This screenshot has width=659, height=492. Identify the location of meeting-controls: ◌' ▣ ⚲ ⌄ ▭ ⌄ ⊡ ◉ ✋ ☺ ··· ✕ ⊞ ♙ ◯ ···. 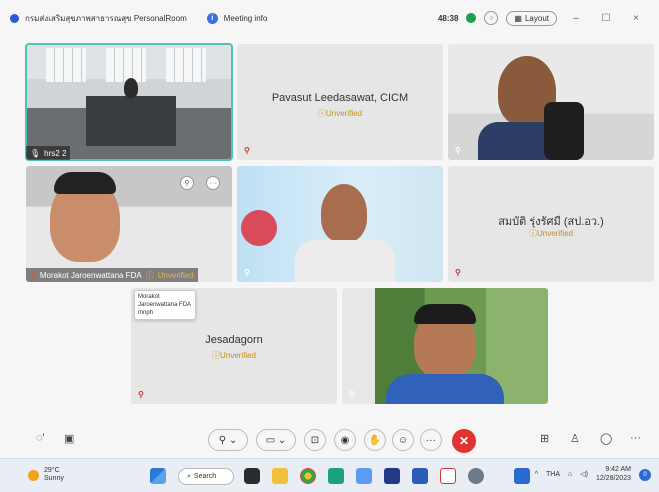
(329, 441).